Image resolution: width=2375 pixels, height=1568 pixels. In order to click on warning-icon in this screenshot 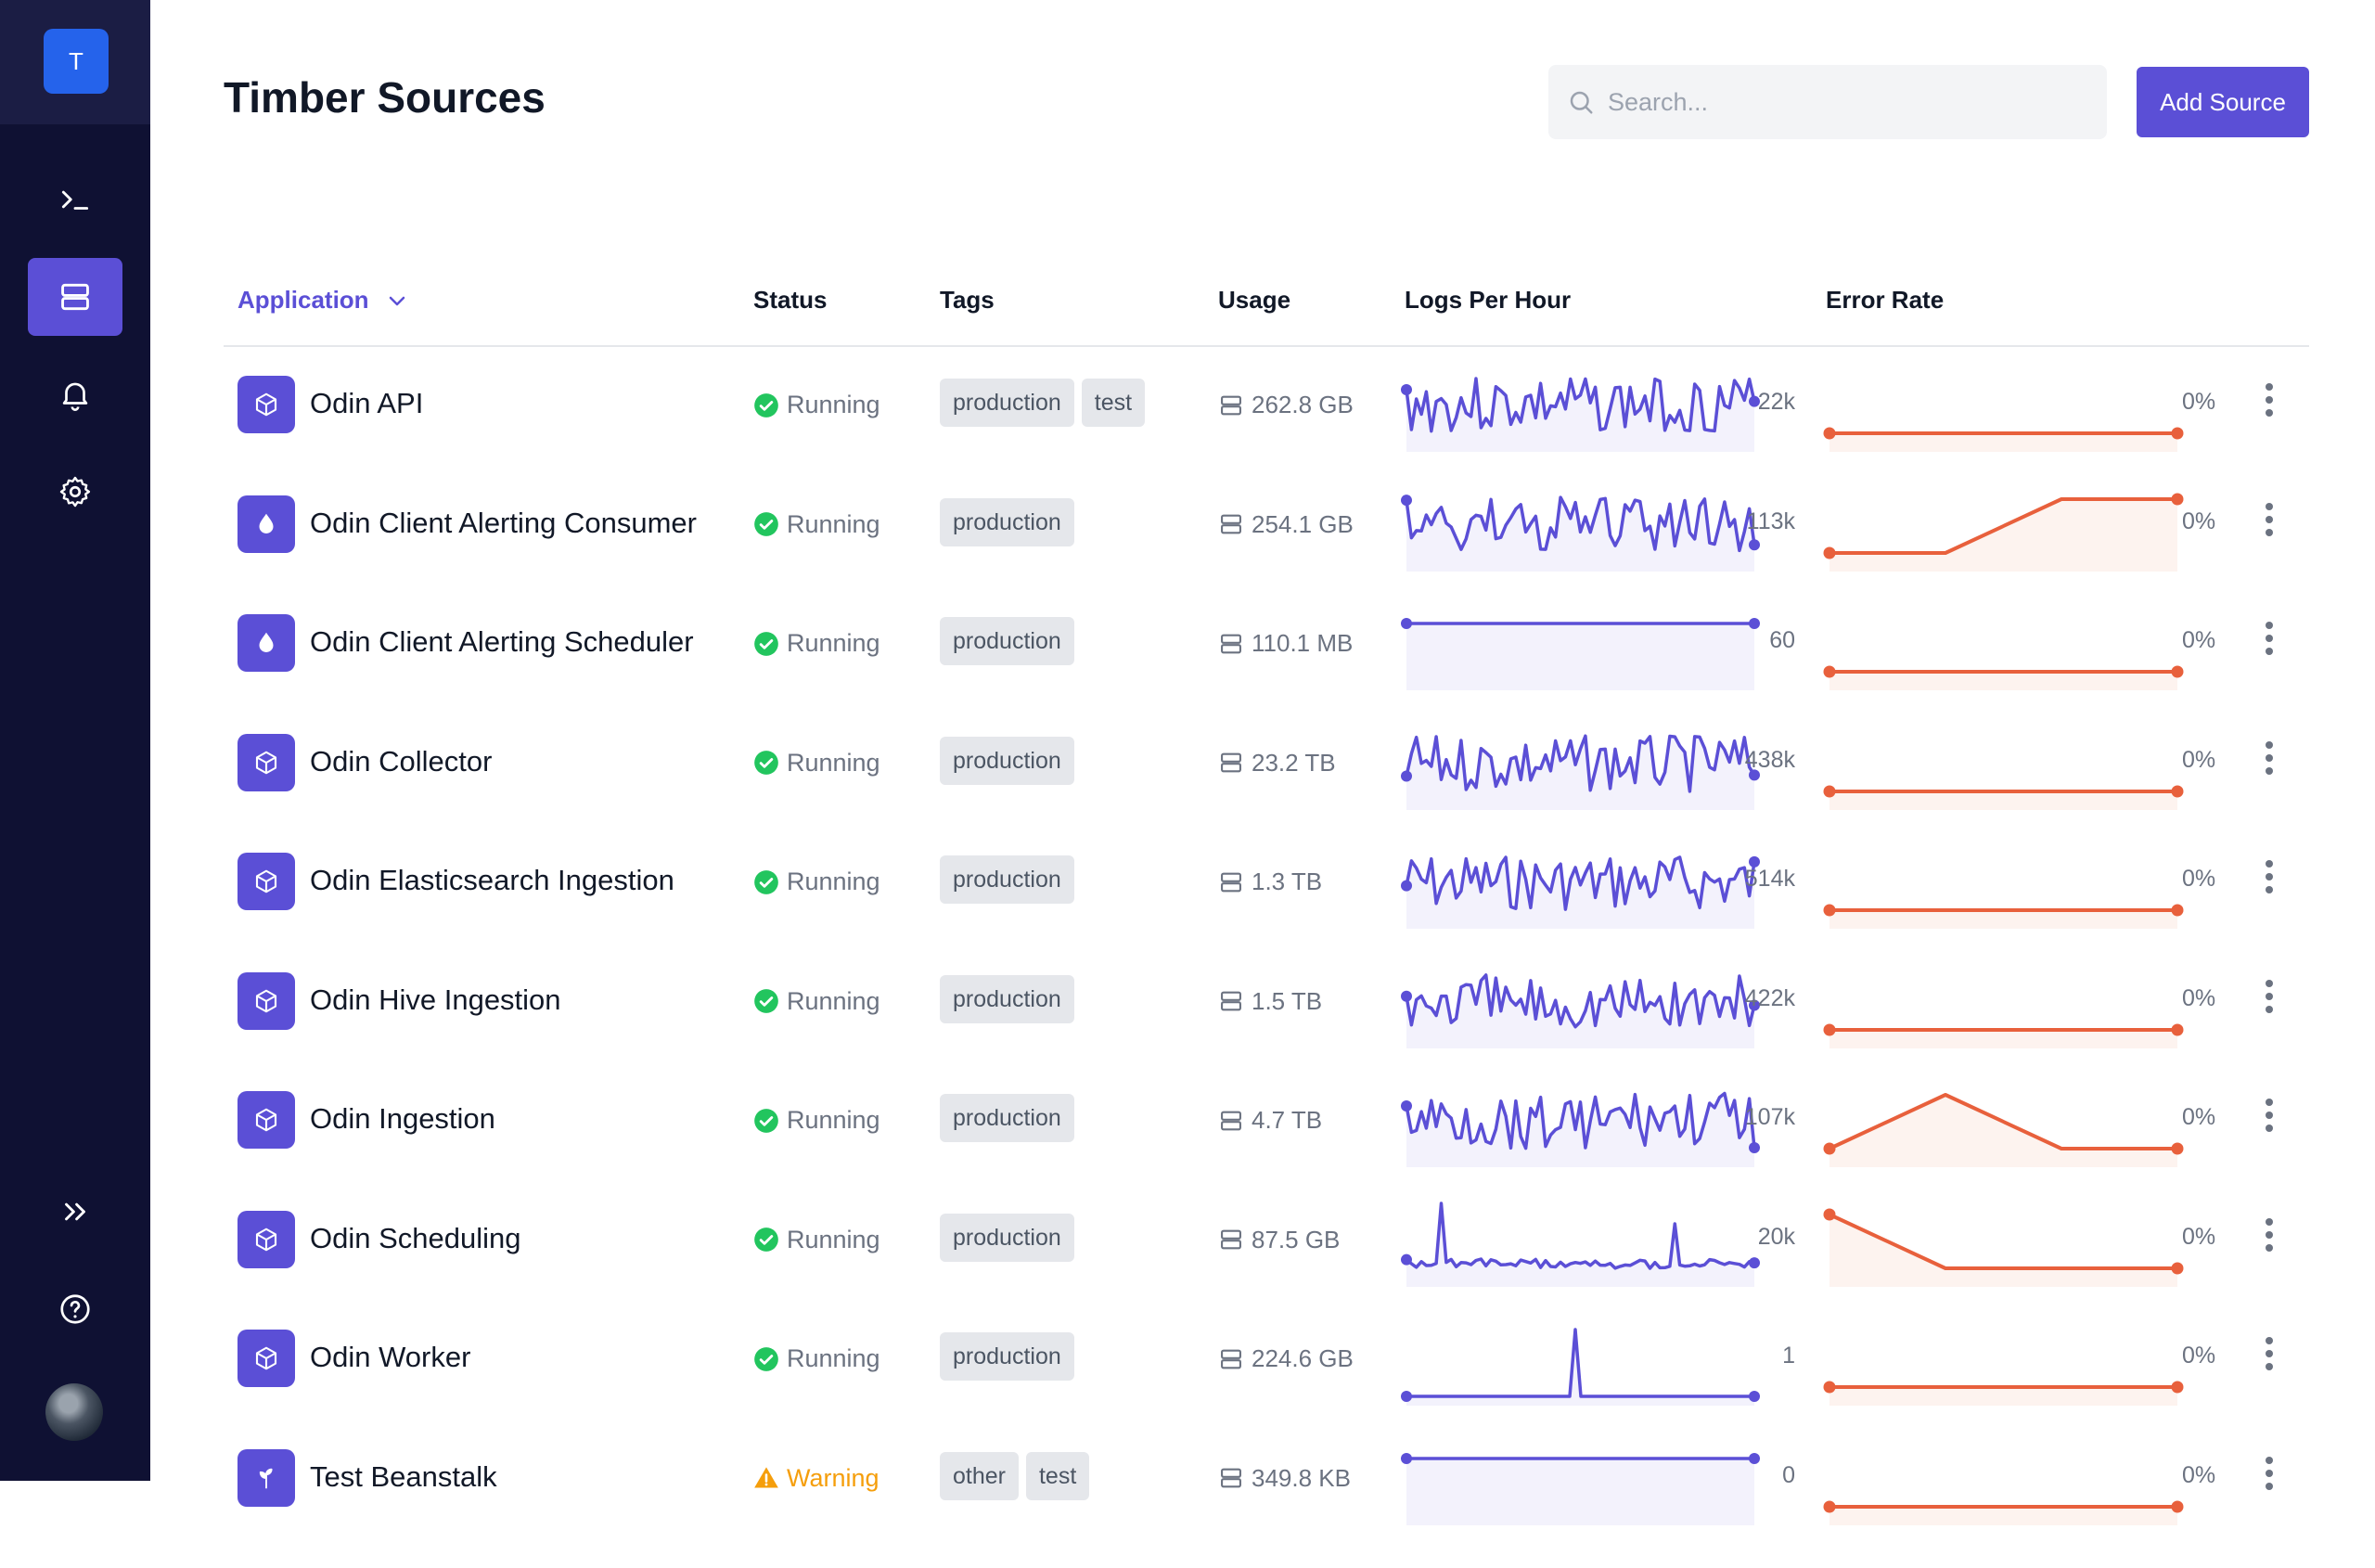, I will do `click(766, 1478)`.